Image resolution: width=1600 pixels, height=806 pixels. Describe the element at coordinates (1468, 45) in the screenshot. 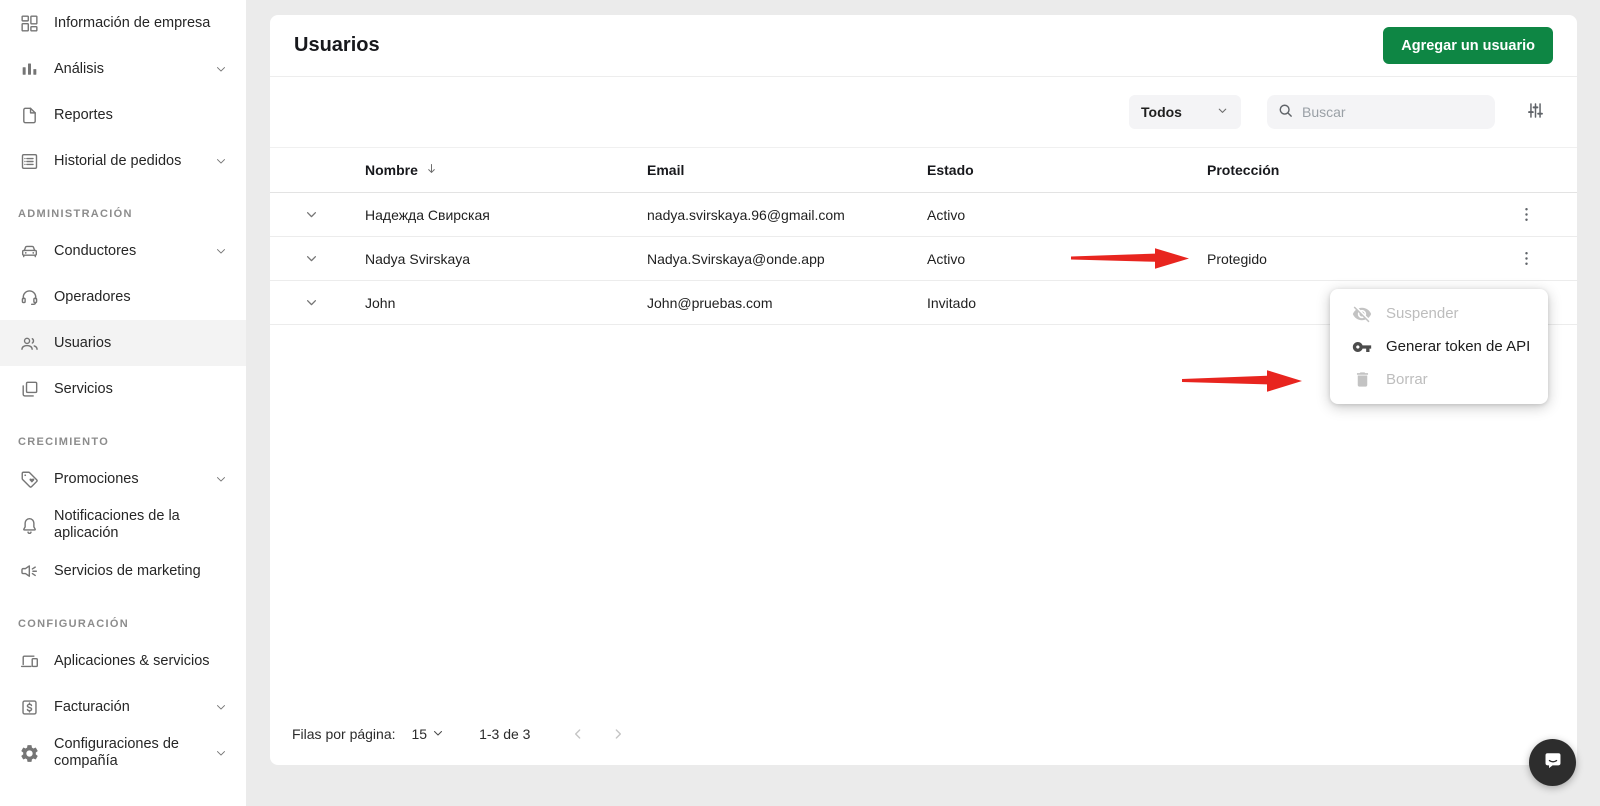

I see `add-user-button: Agregar un usuario` at that location.